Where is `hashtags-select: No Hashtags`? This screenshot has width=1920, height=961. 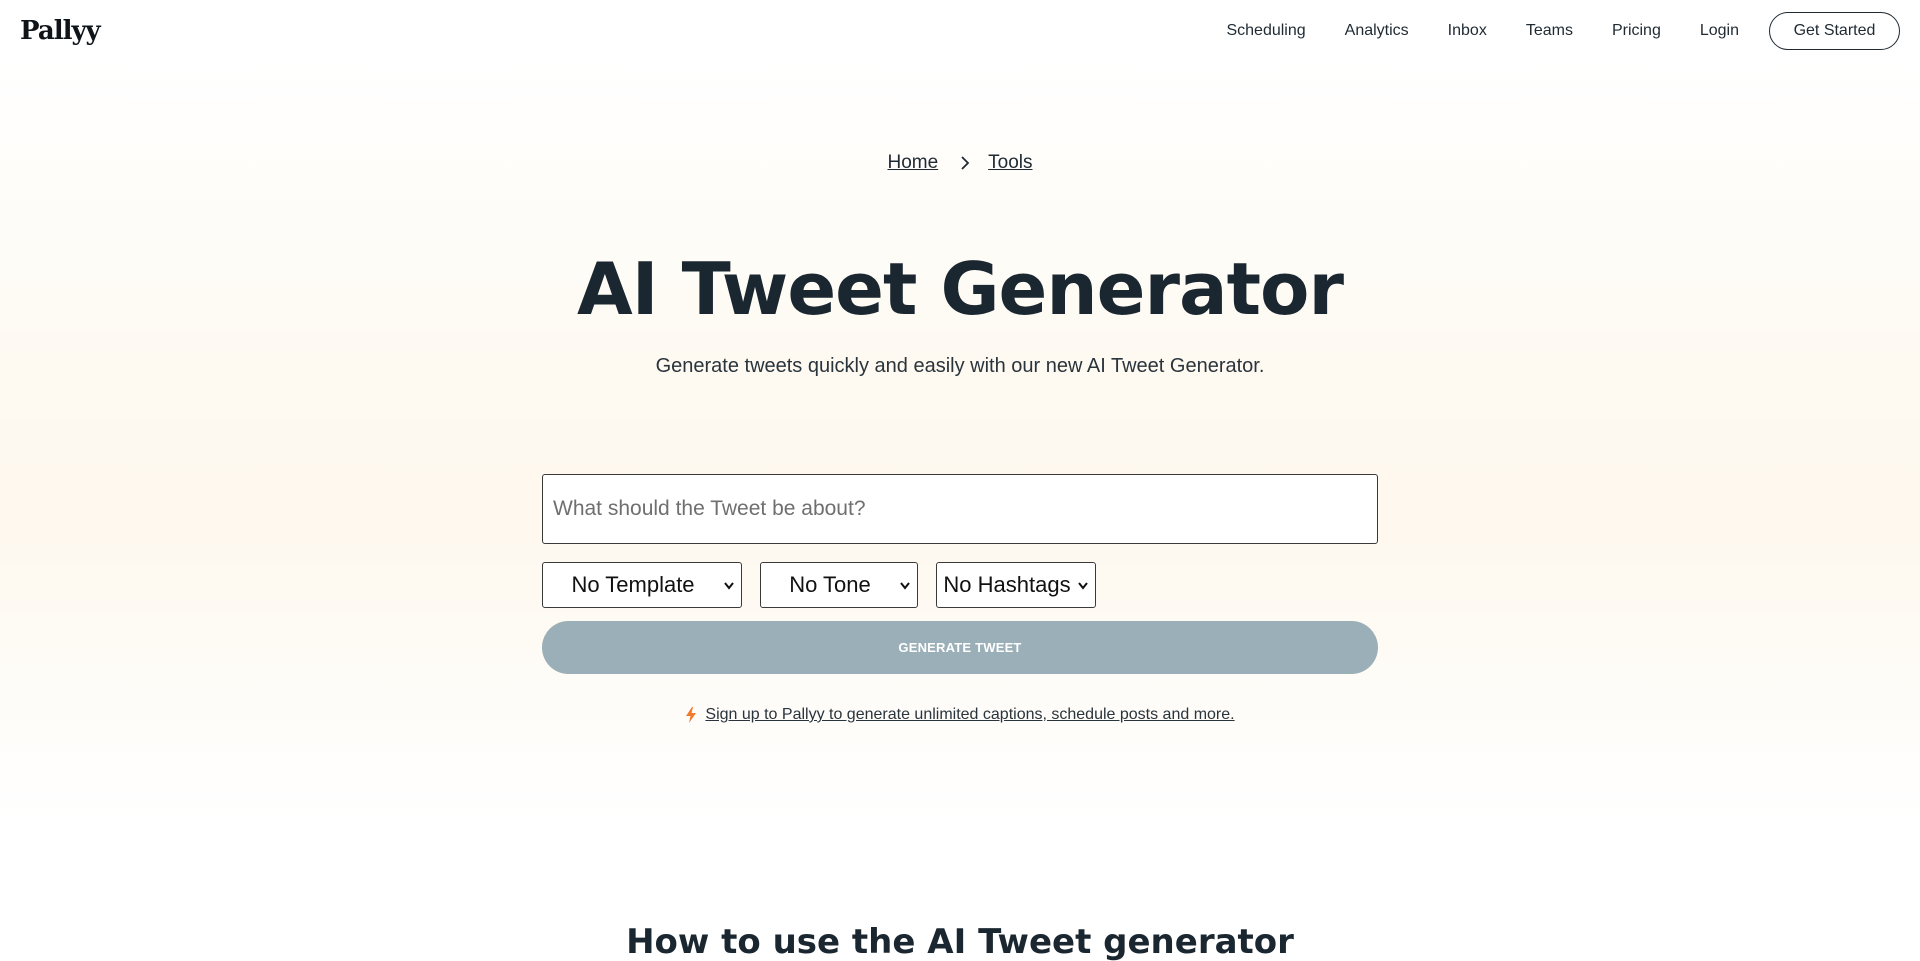 hashtags-select: No Hashtags is located at coordinates (1016, 585).